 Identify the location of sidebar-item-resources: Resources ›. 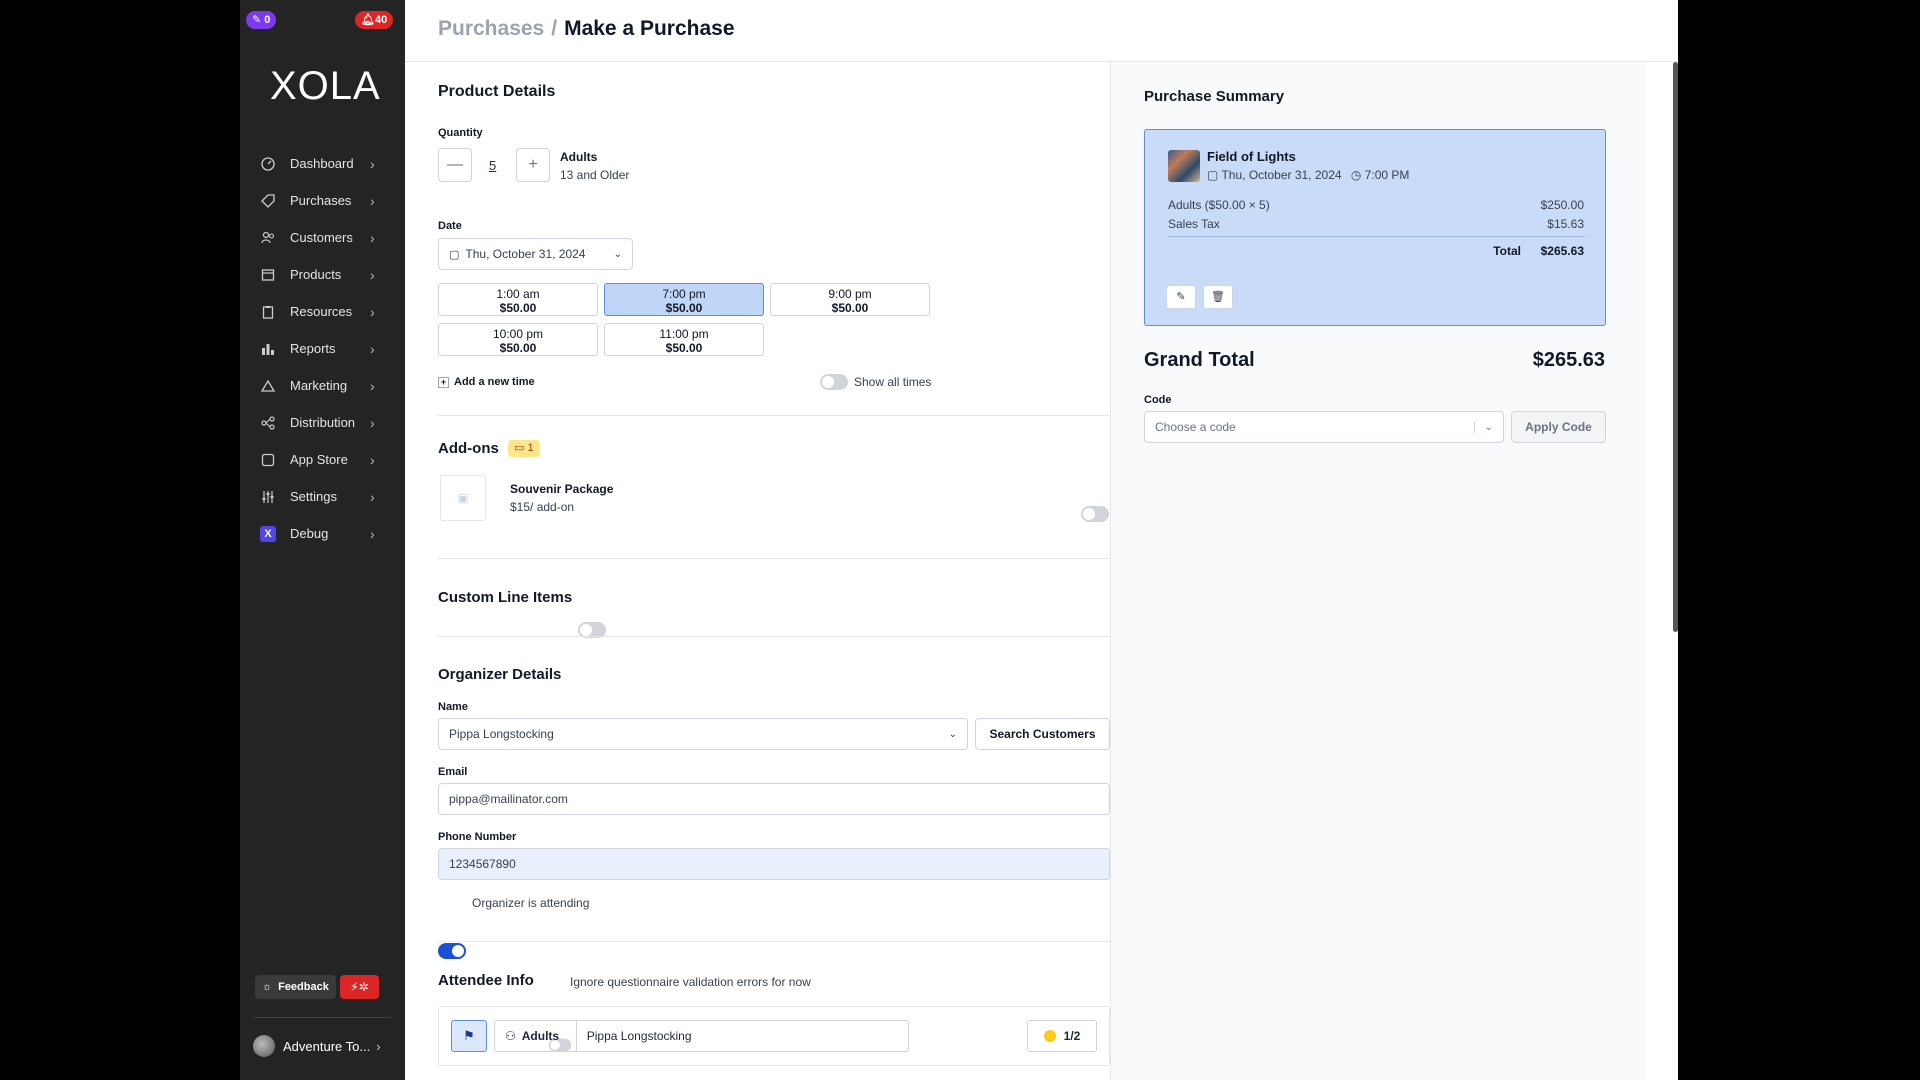
(322, 311).